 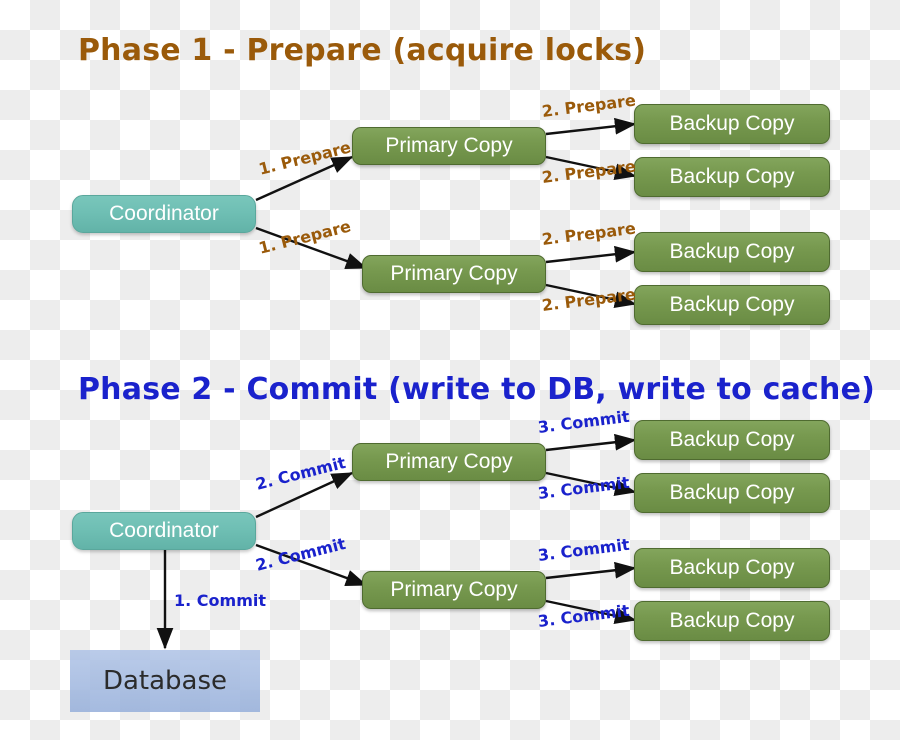 I want to click on phase1-backup-copy-node-2: Backup Copy, so click(x=732, y=177).